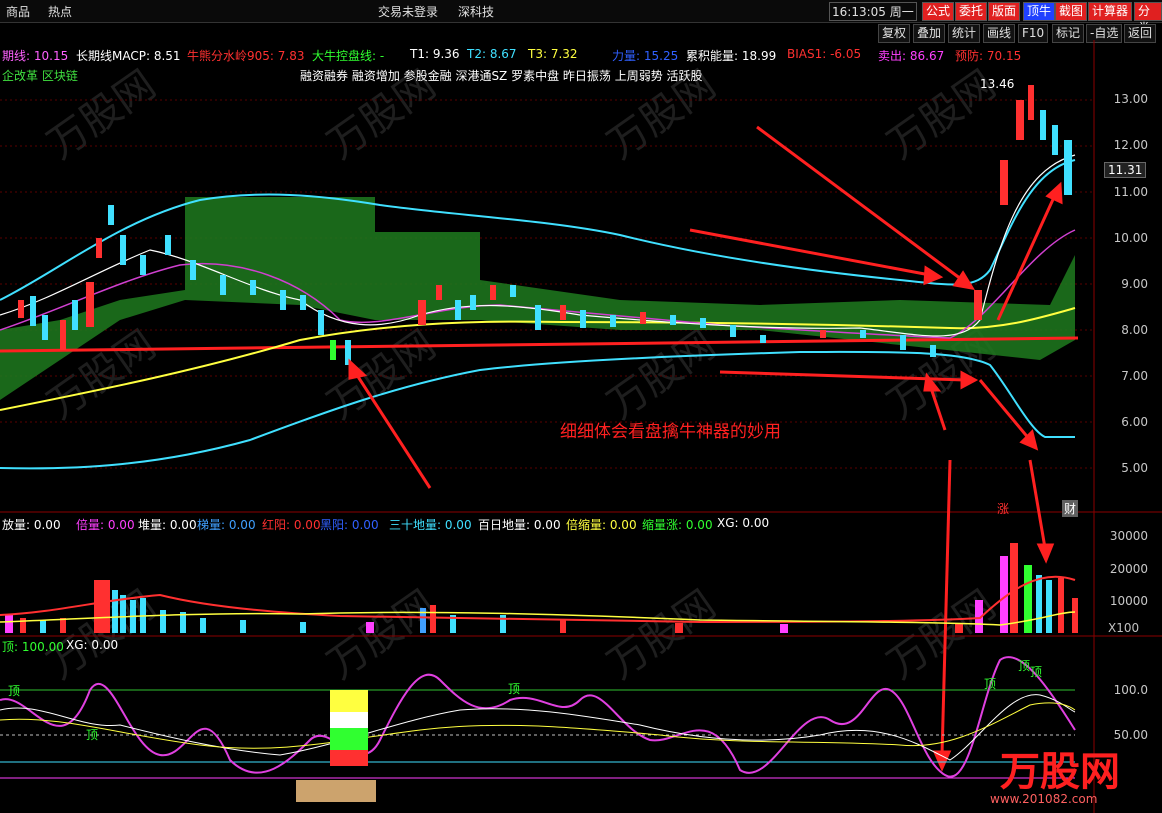 The width and height of the screenshot is (1162, 813). What do you see at coordinates (31, 525) in the screenshot?
I see `vol-ind-0: 放量: 0.00` at bounding box center [31, 525].